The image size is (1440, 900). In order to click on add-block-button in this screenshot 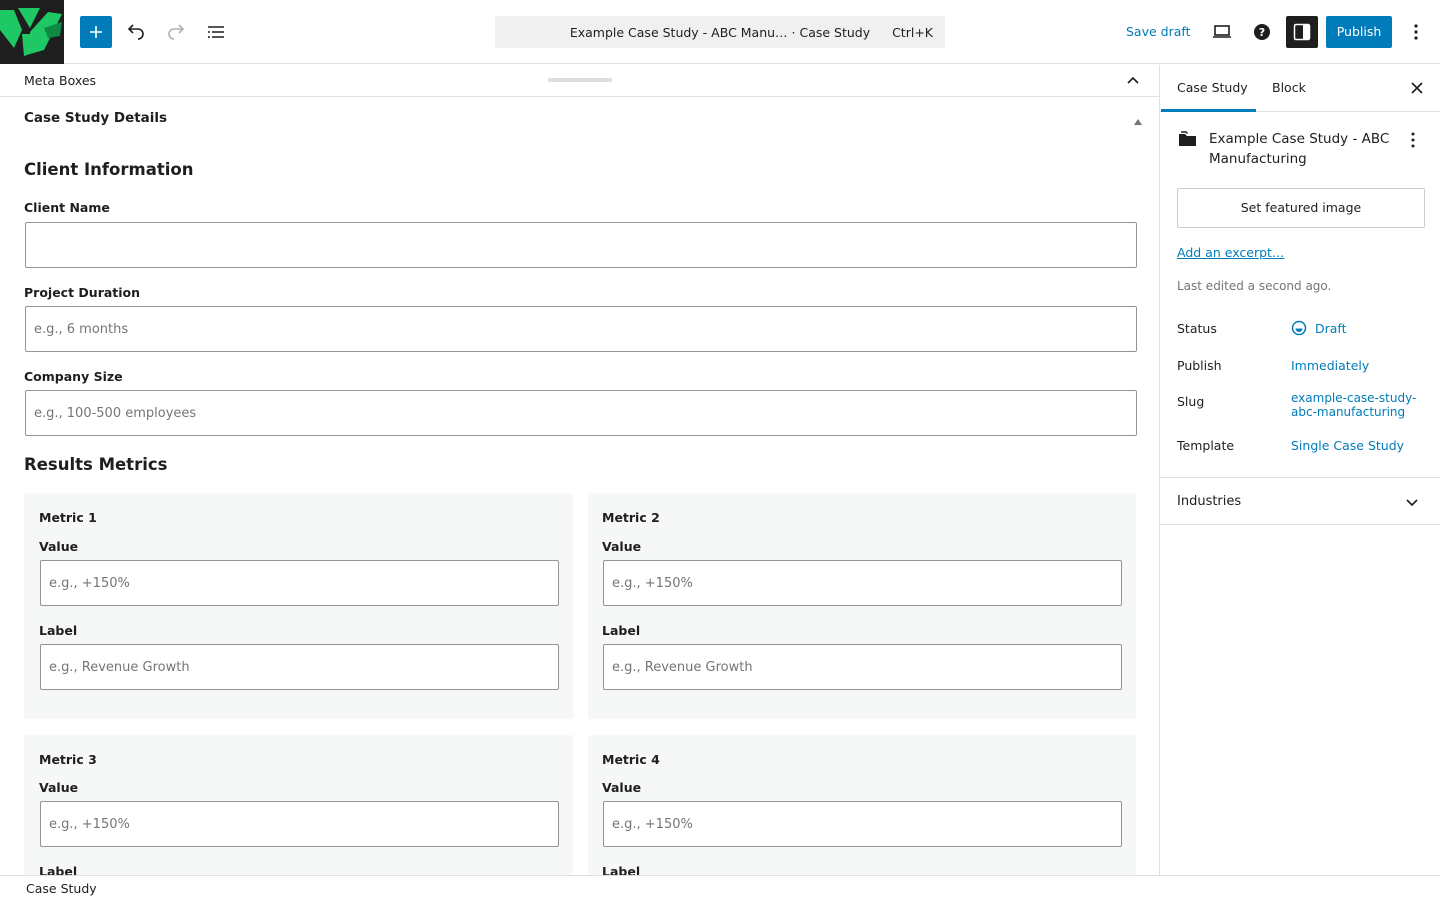, I will do `click(96, 32)`.